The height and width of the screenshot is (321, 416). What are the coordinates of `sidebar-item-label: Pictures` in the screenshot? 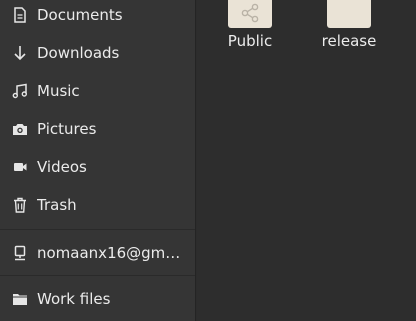 It's located at (67, 129).